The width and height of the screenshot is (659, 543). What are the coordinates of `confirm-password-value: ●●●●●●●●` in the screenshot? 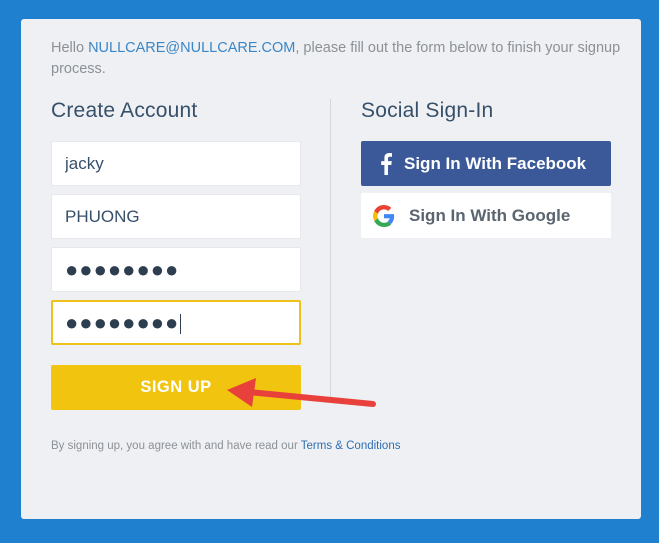 It's located at (122, 322).